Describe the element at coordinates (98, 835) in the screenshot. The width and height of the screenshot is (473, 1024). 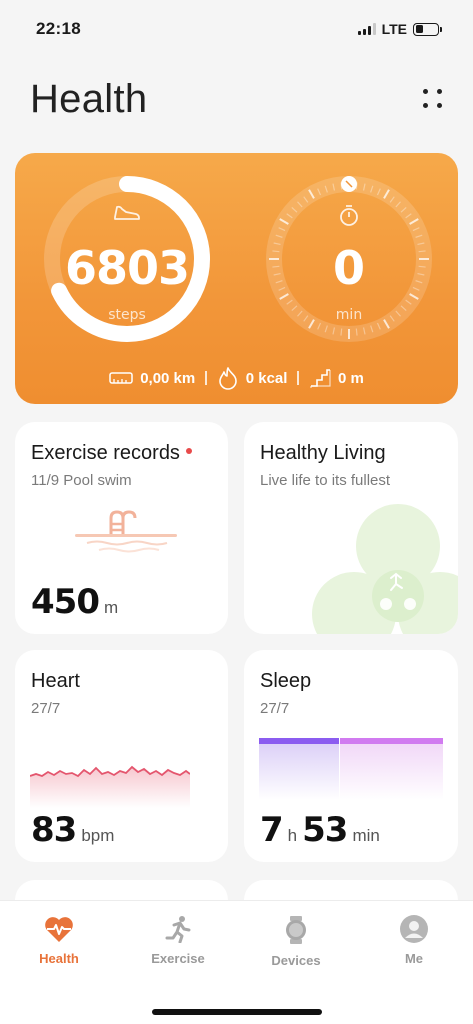
I see `heart-rate-unit: bpm` at that location.